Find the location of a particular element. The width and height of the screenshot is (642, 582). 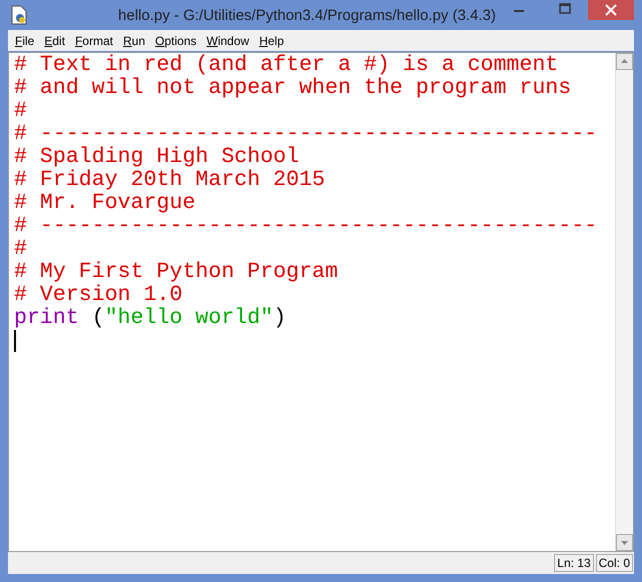

code-text: ) is located at coordinates (279, 318).